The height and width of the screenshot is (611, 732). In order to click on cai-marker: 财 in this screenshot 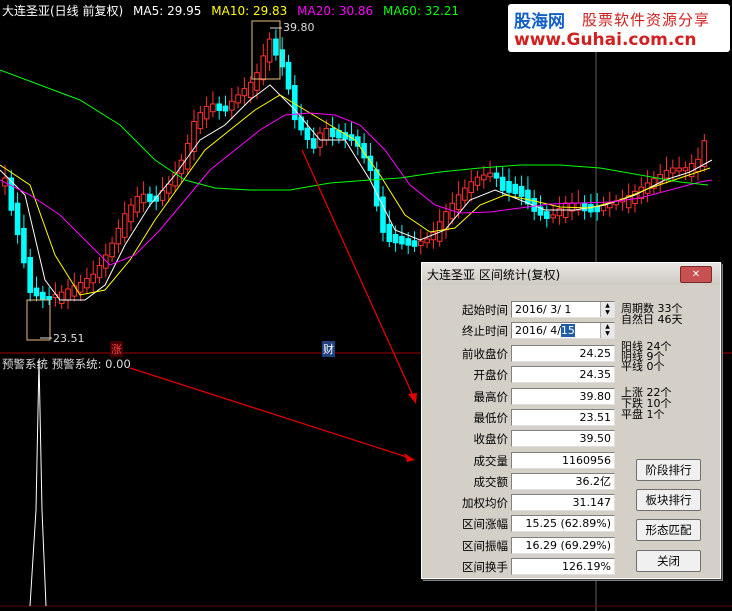, I will do `click(328, 349)`.